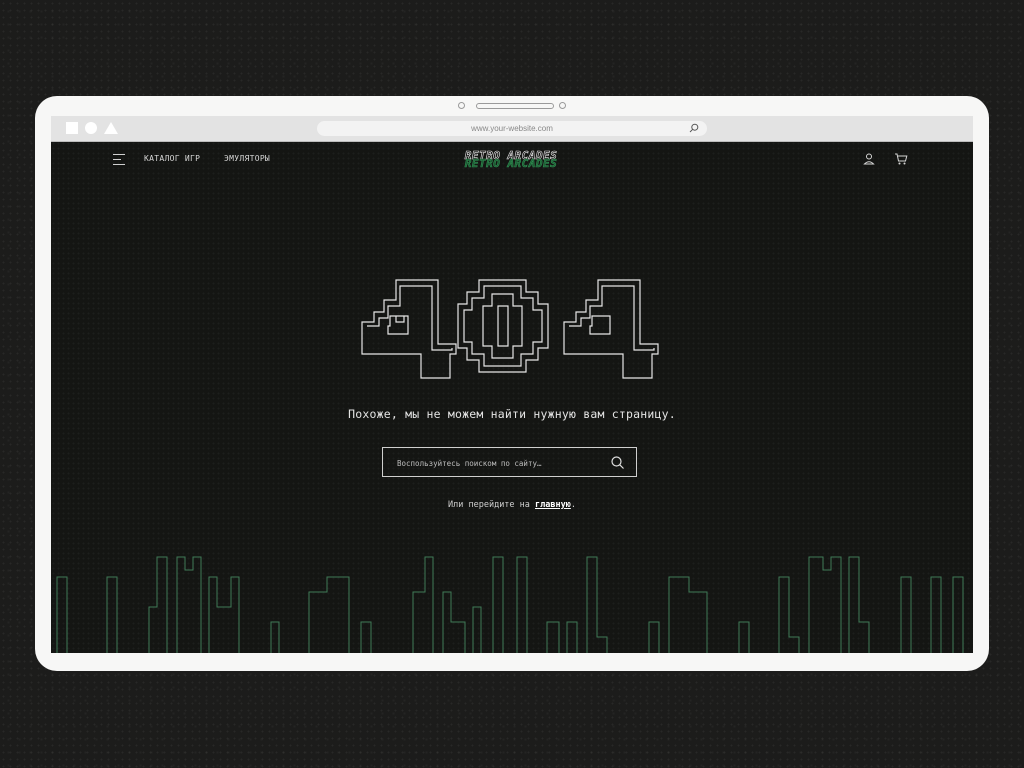 The width and height of the screenshot is (1024, 768). I want to click on nav-link-emulators: ЭМУЛЯТОРЫ, so click(247, 158).